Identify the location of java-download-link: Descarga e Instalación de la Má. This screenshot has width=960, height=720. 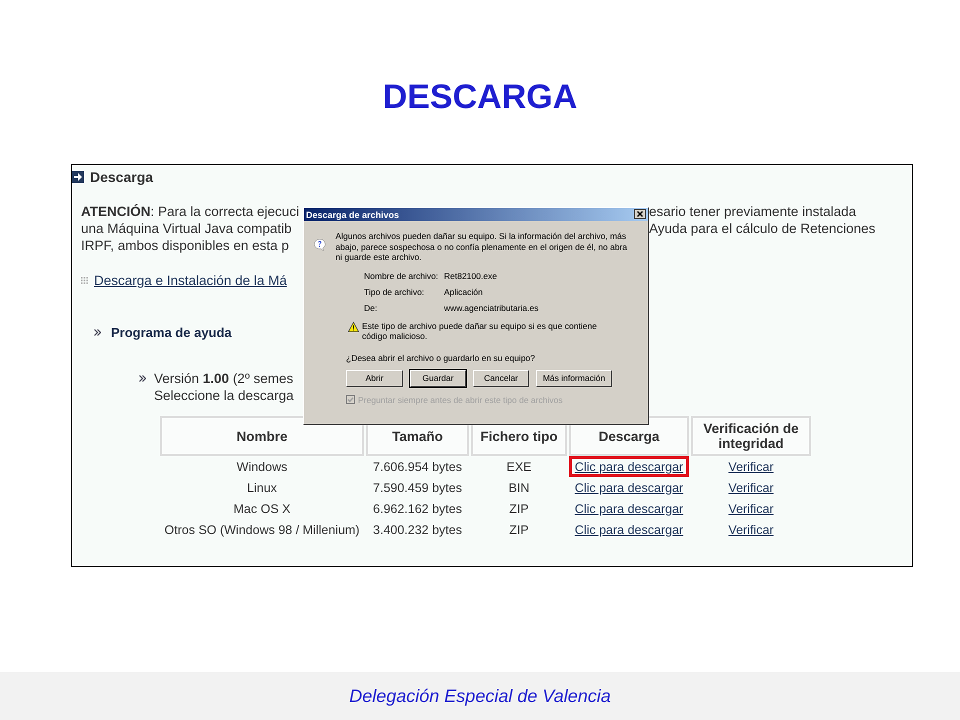
(190, 280).